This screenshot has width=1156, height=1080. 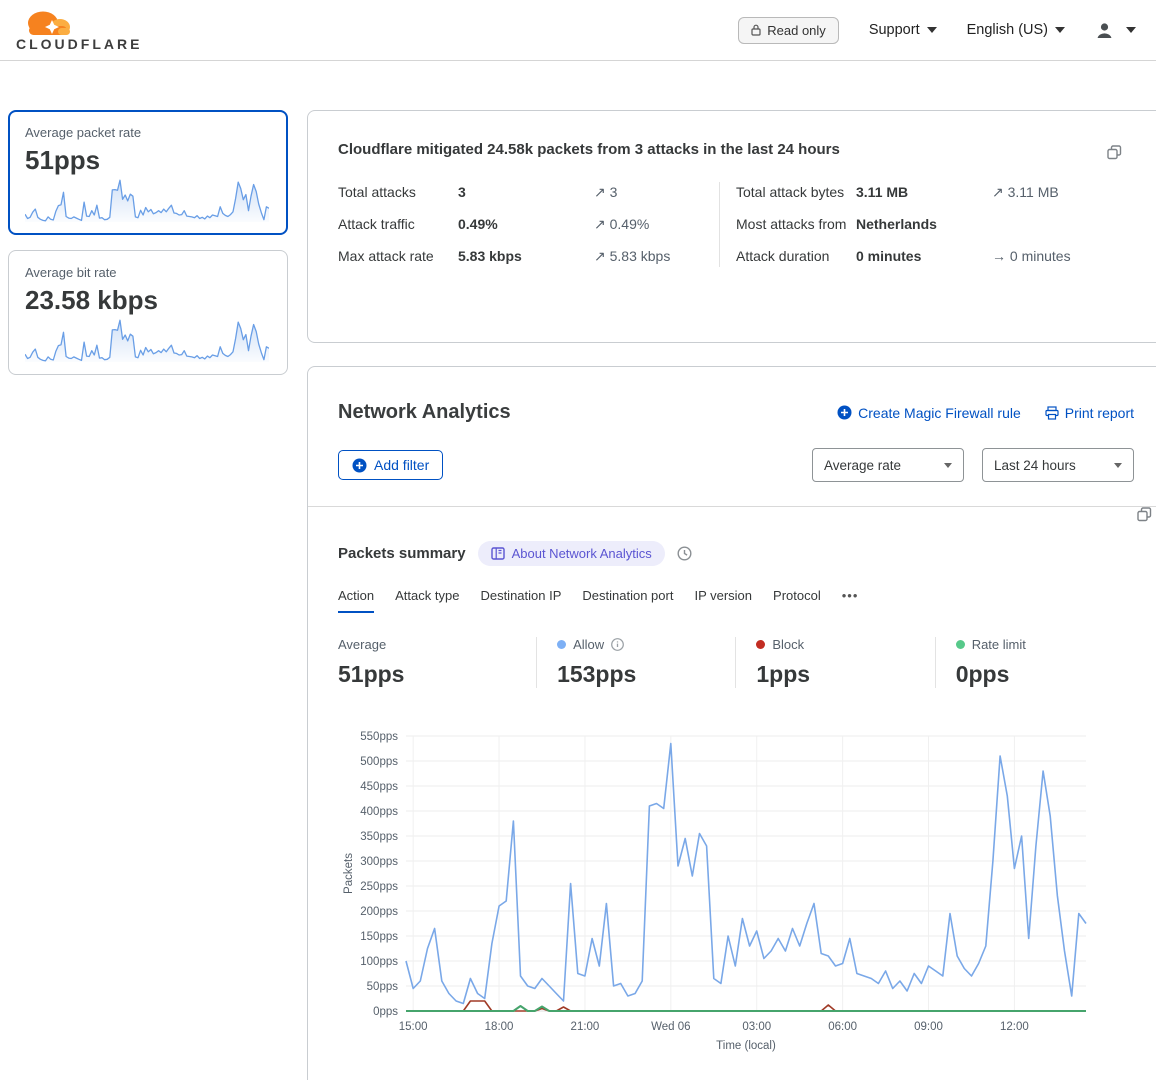 What do you see at coordinates (791, 224) in the screenshot?
I see `stat-label: Most attacks from` at bounding box center [791, 224].